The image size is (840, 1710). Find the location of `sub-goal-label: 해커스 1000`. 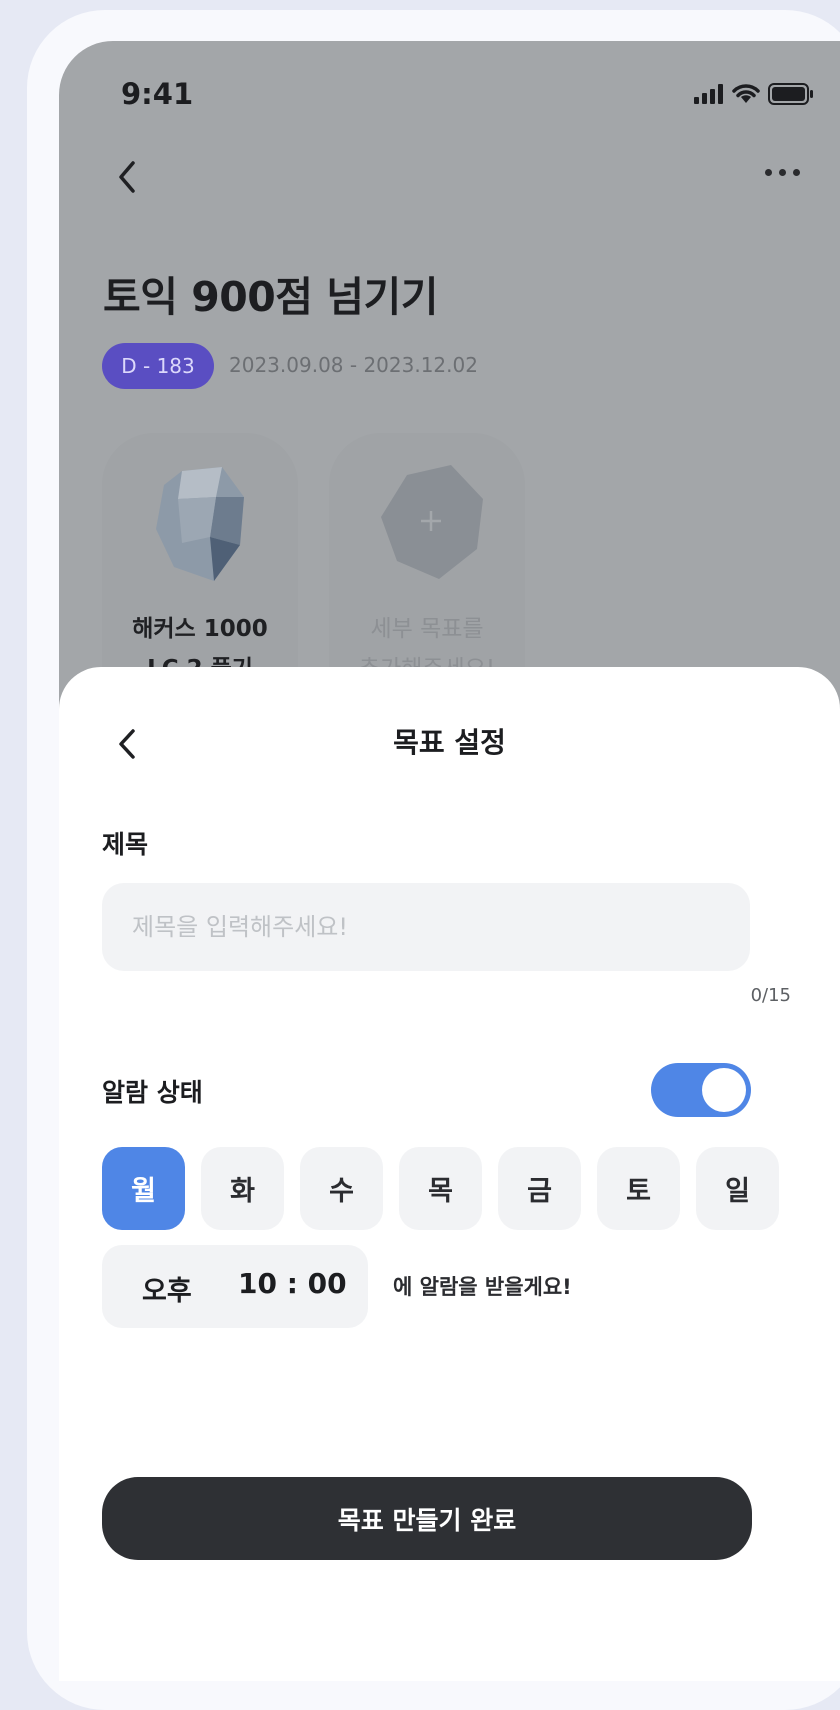

sub-goal-label: 해커스 1000 is located at coordinates (200, 629).